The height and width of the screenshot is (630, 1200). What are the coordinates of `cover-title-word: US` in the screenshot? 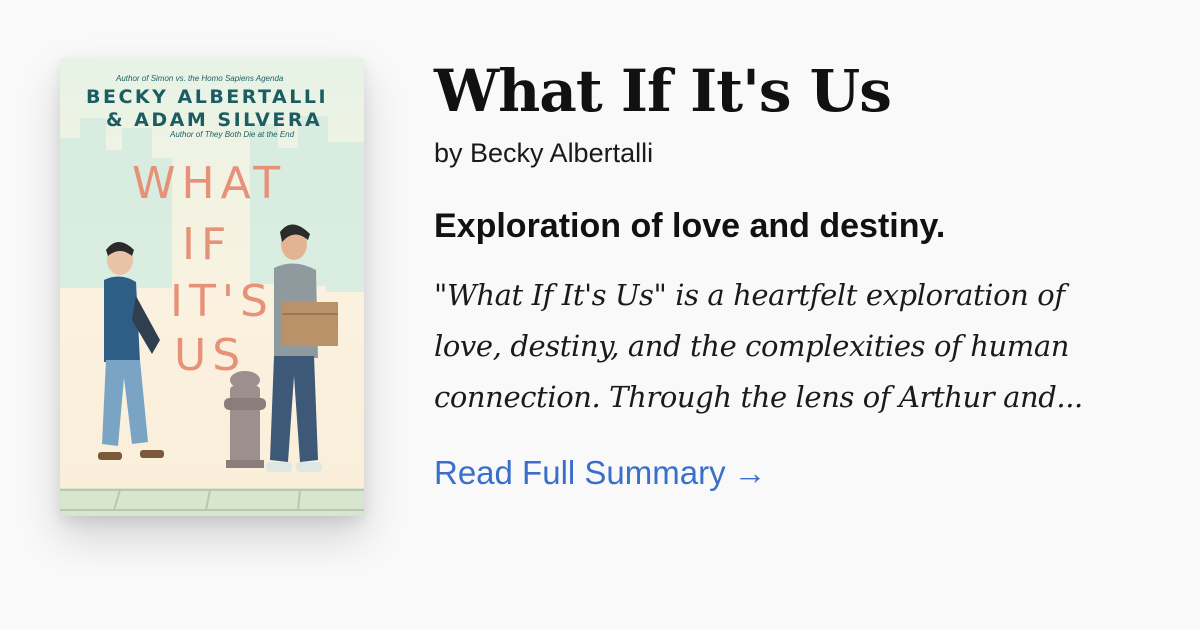 It's located at (210, 355).